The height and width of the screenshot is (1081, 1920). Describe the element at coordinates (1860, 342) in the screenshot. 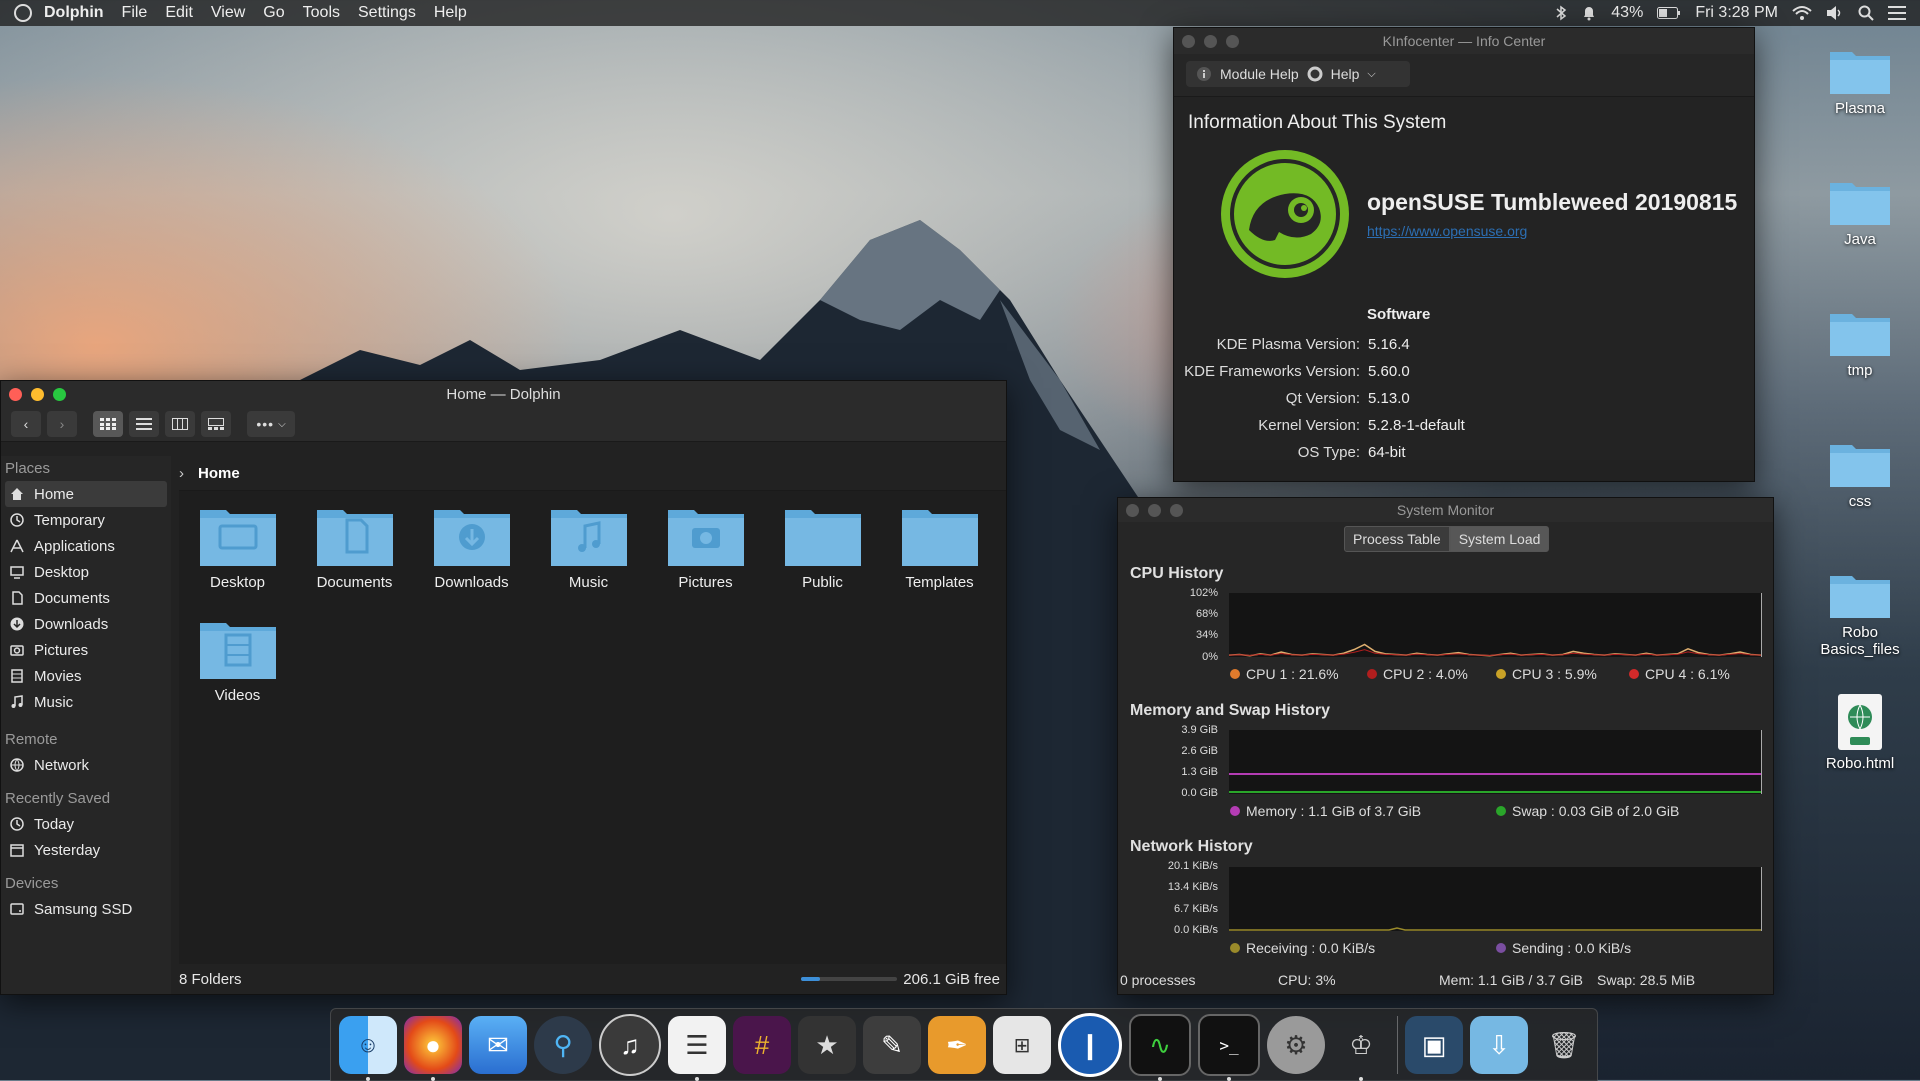

I see `desktop-icon-tmp: tmp` at that location.